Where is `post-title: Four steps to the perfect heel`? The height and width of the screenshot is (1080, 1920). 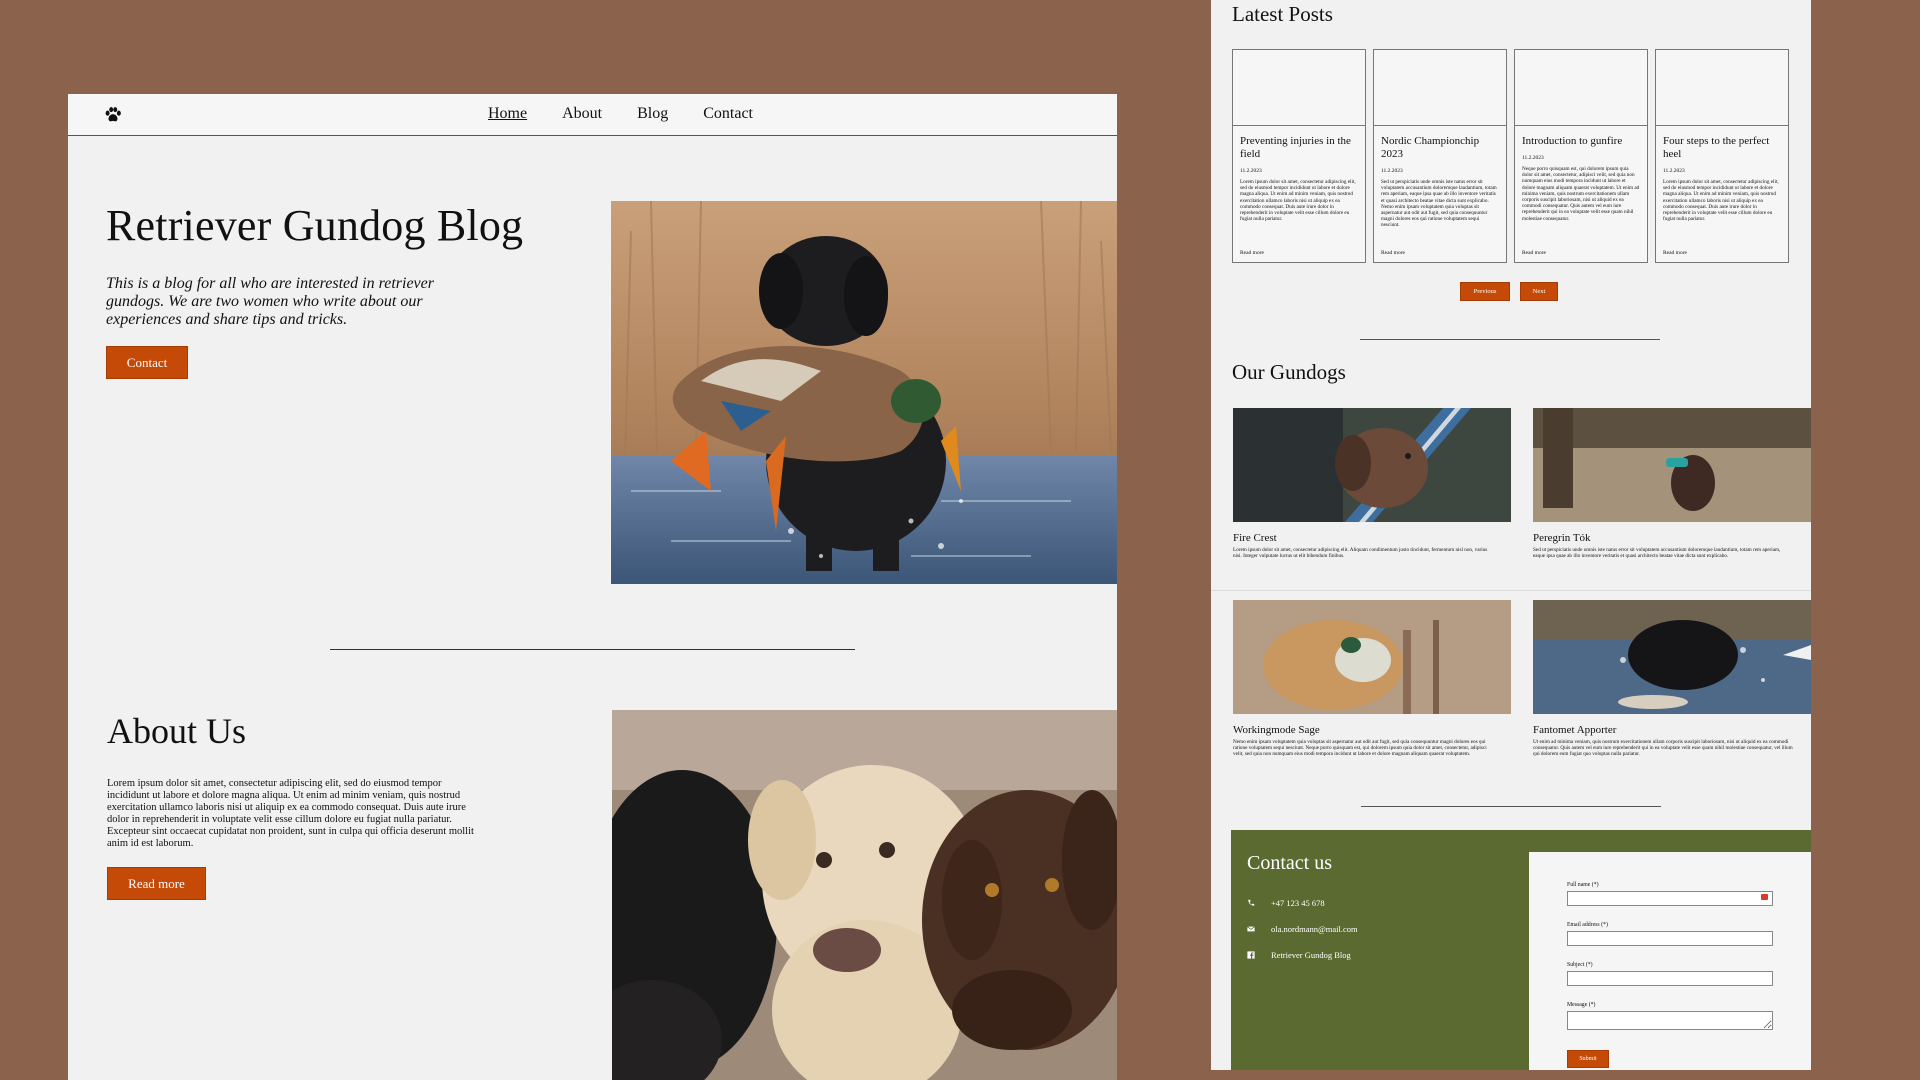
post-title: Four steps to the perfect heel is located at coordinates (1716, 147).